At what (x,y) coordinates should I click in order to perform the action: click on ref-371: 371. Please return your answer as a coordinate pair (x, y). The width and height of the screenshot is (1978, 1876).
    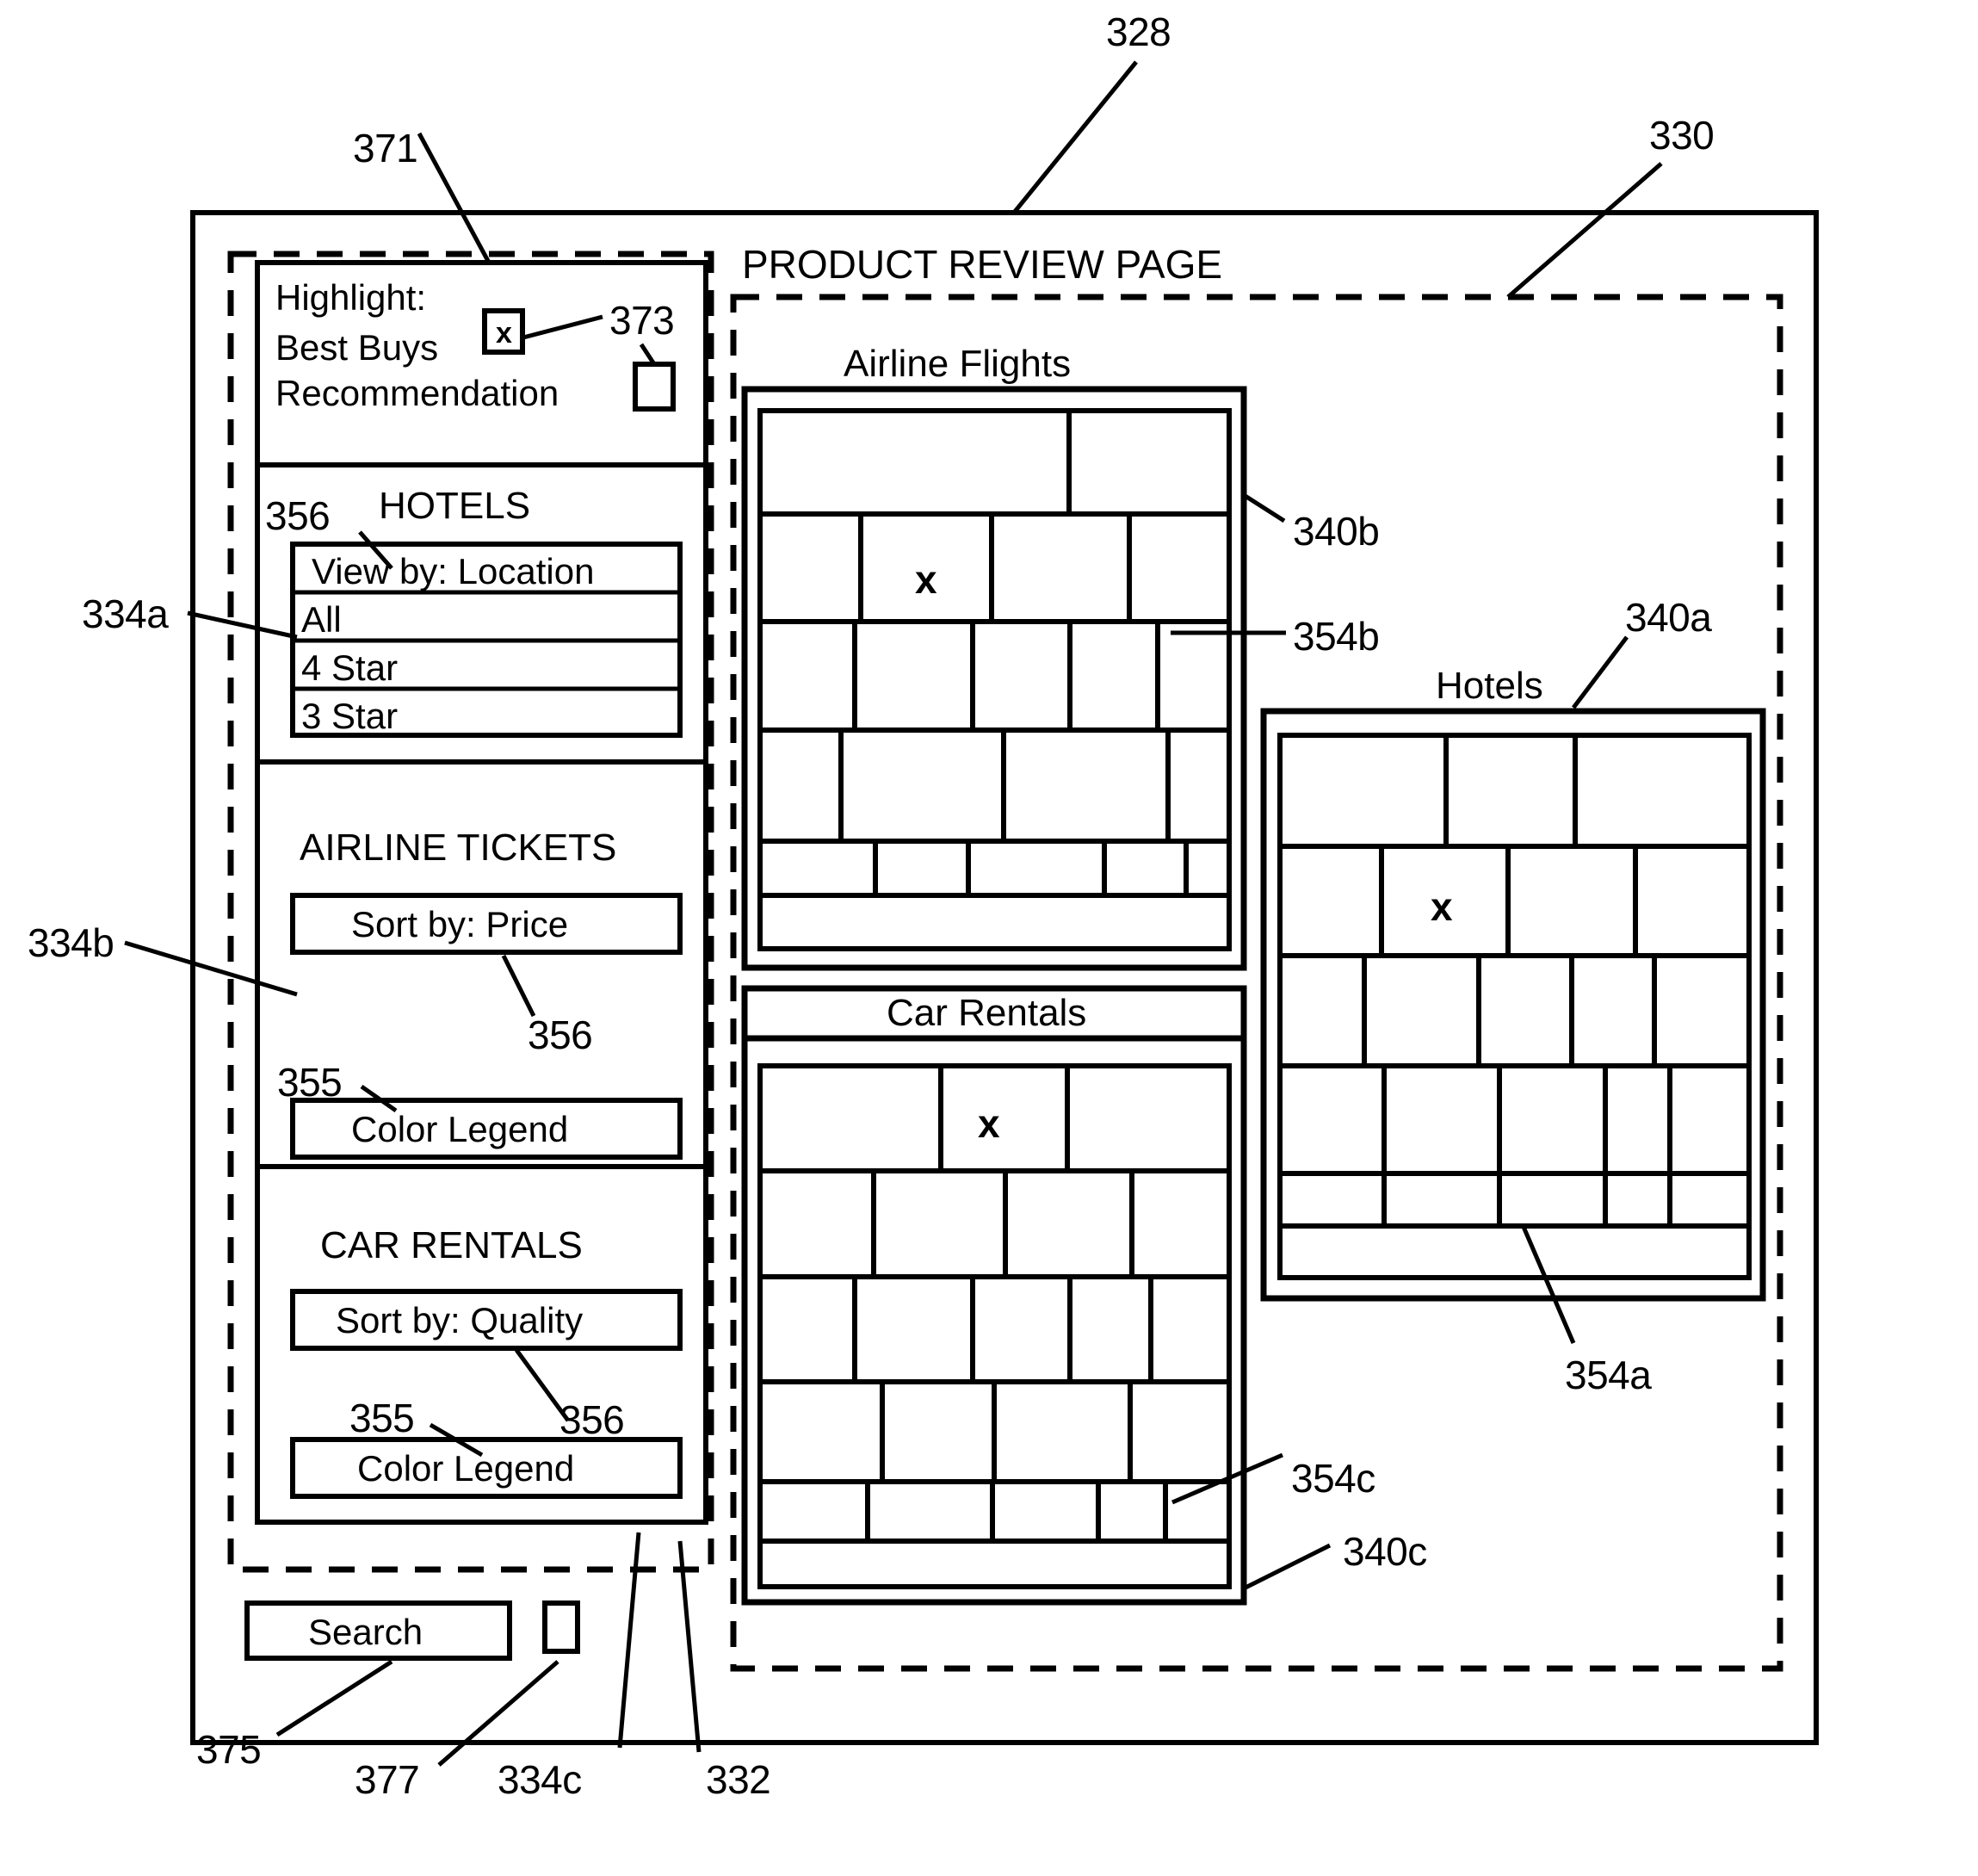
    Looking at the image, I should click on (386, 148).